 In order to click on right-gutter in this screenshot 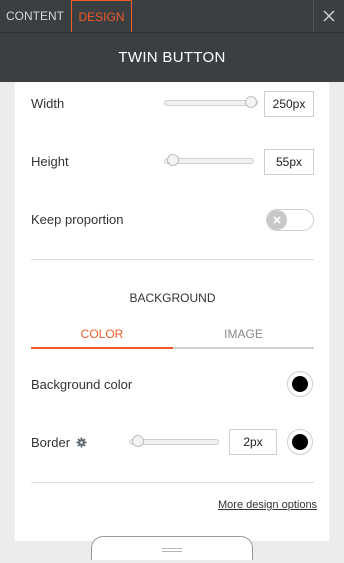, I will do `click(337, 322)`.